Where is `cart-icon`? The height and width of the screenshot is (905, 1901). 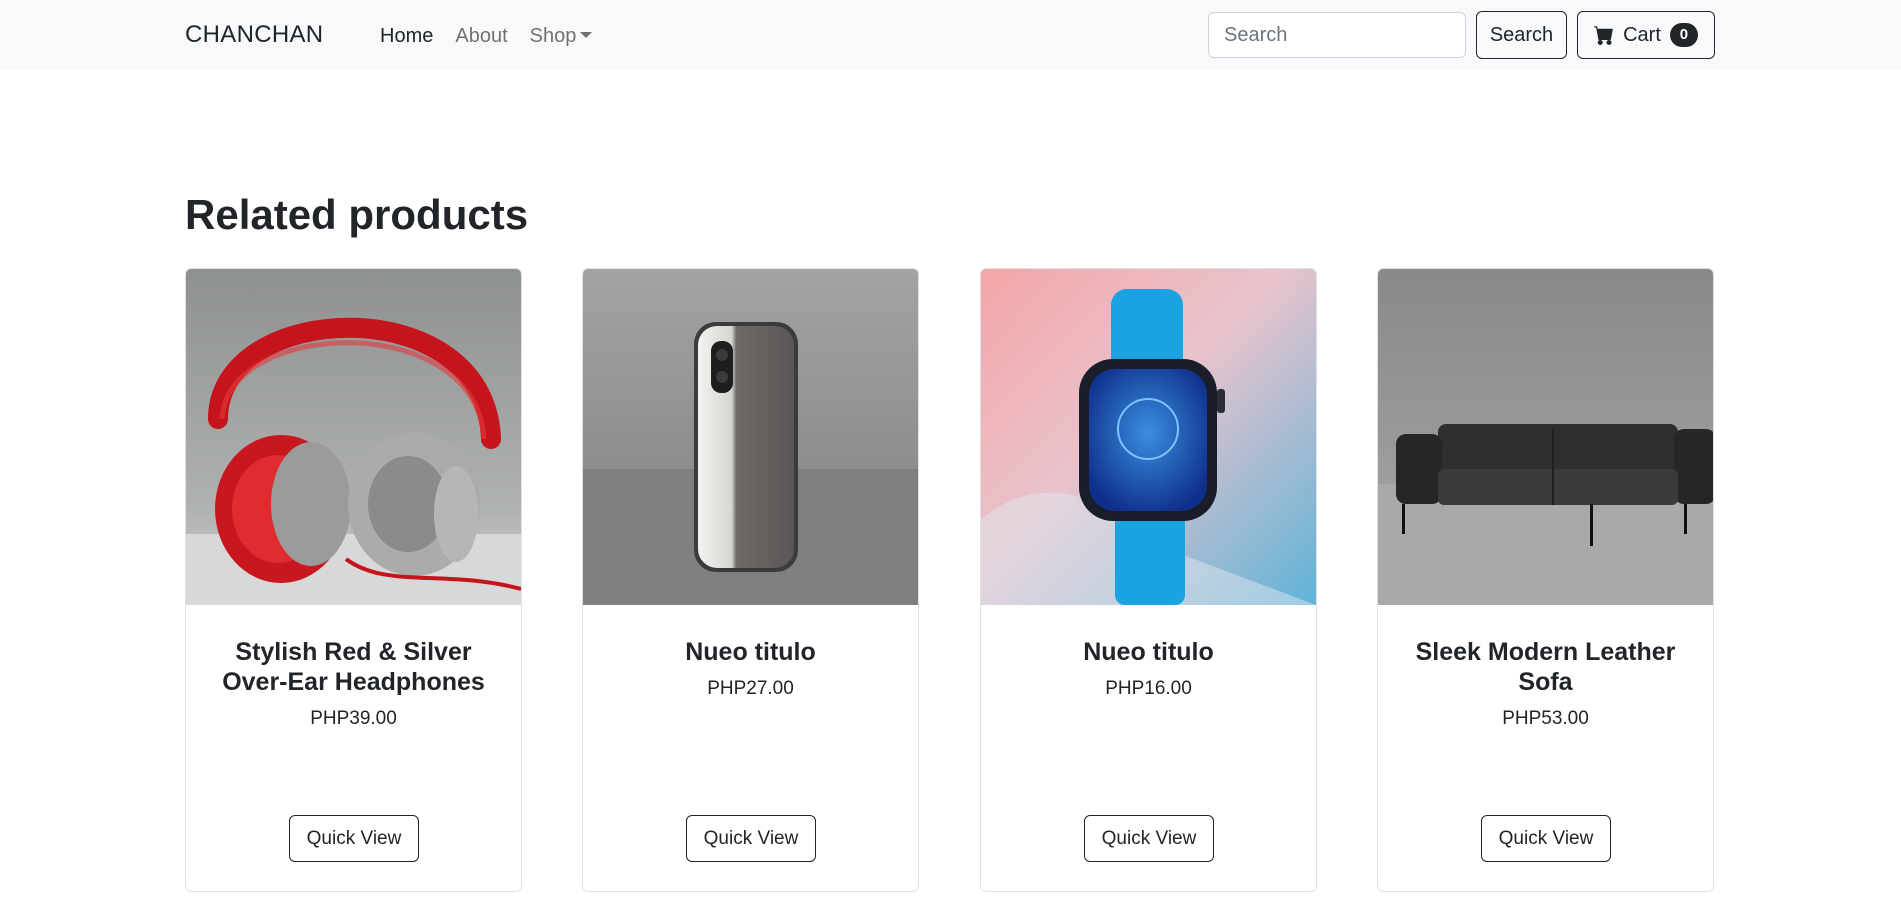 cart-icon is located at coordinates (1603, 35).